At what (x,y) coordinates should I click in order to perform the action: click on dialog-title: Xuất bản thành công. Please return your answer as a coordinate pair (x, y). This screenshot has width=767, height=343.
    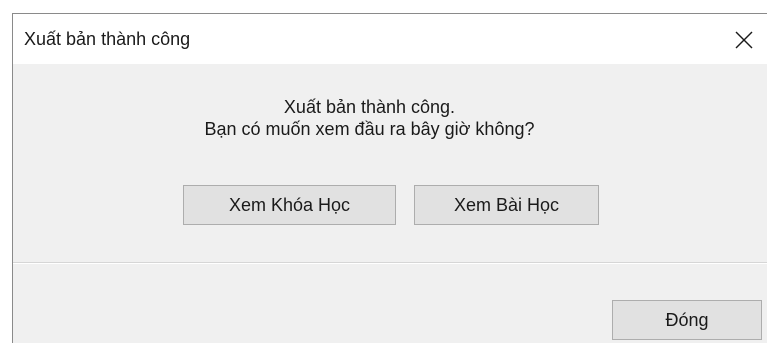
    Looking at the image, I should click on (107, 39).